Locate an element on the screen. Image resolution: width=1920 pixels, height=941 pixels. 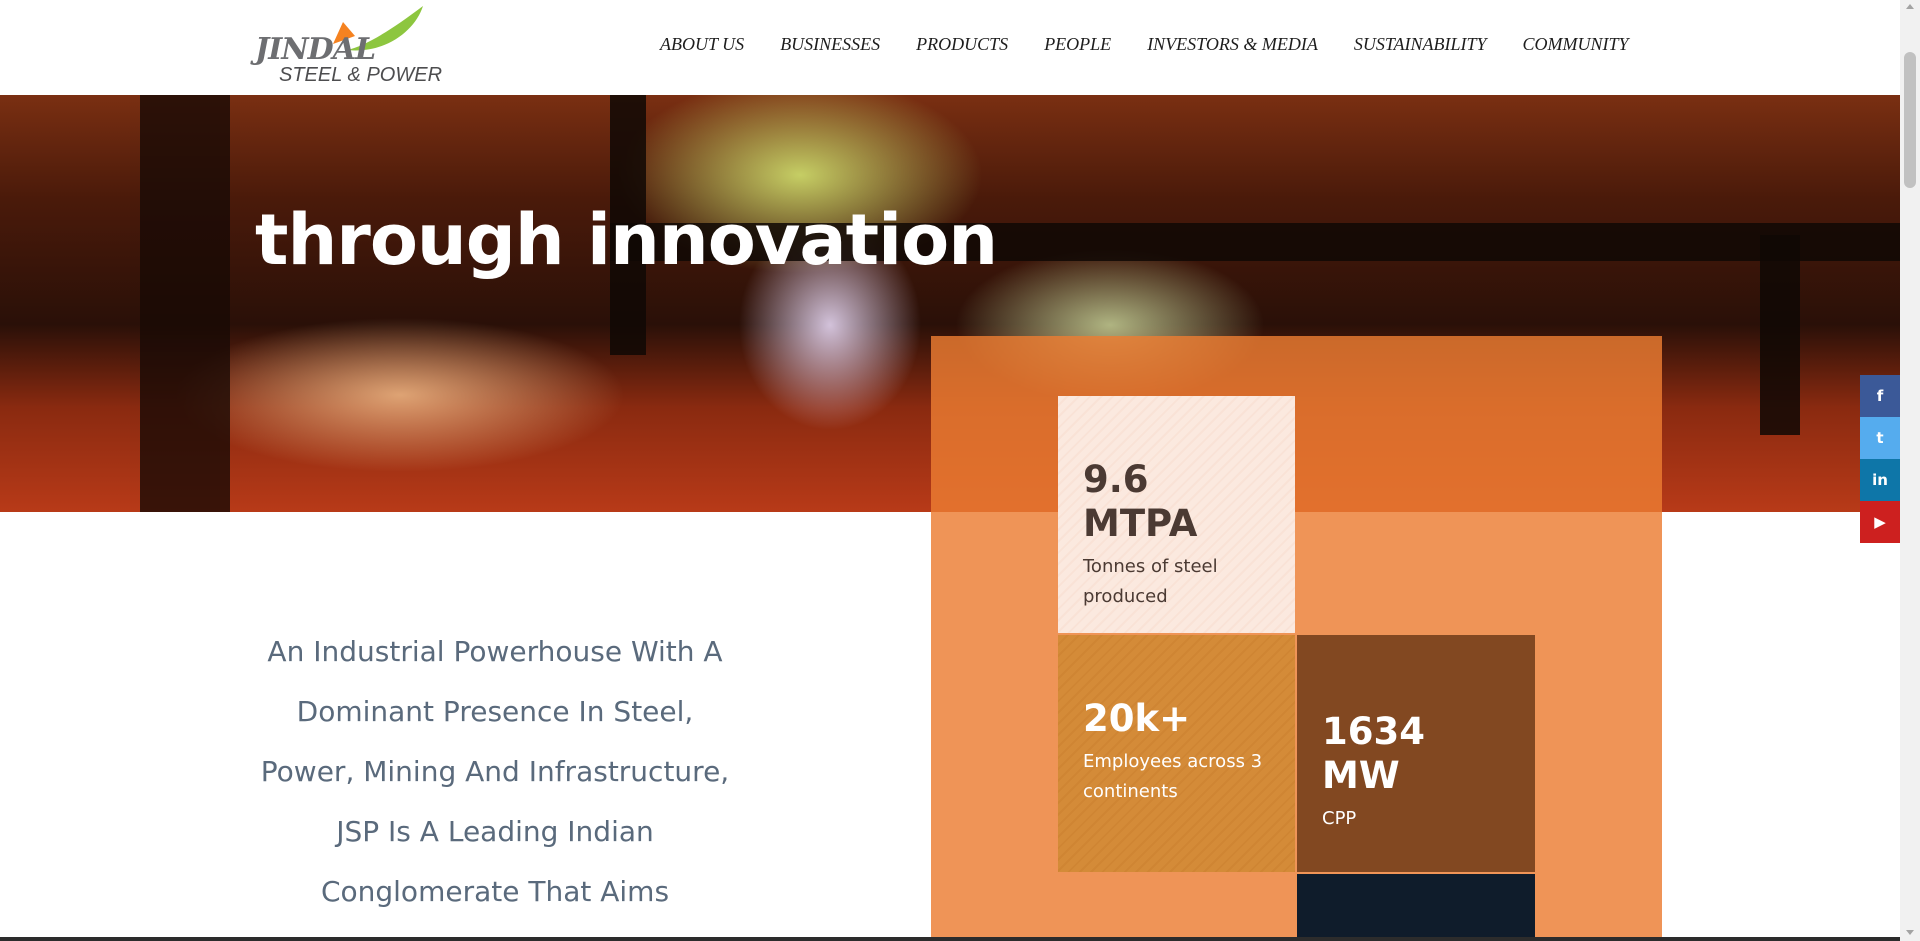
social-share-bar: f t in ▶ is located at coordinates (1880, 459).